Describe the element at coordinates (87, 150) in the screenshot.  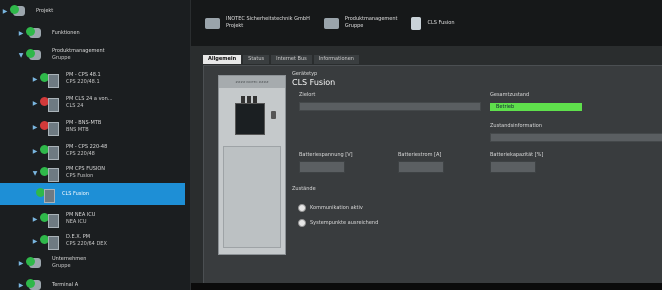
I see `tree-item-label: PM - CPS 220-48 CPS 220/48` at that location.